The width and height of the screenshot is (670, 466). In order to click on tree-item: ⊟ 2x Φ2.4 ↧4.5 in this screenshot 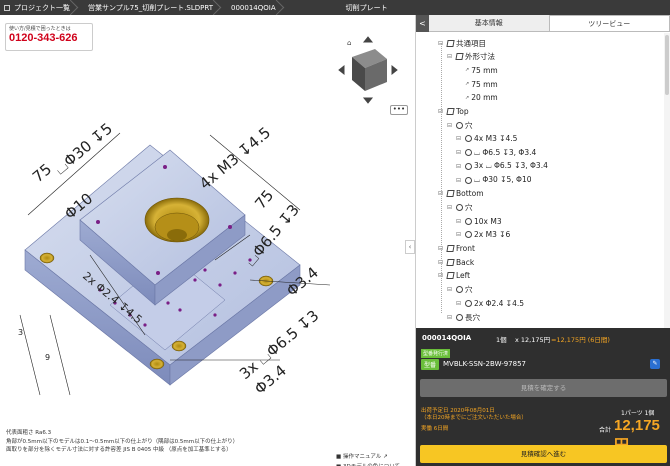, I will do `click(490, 303)`.